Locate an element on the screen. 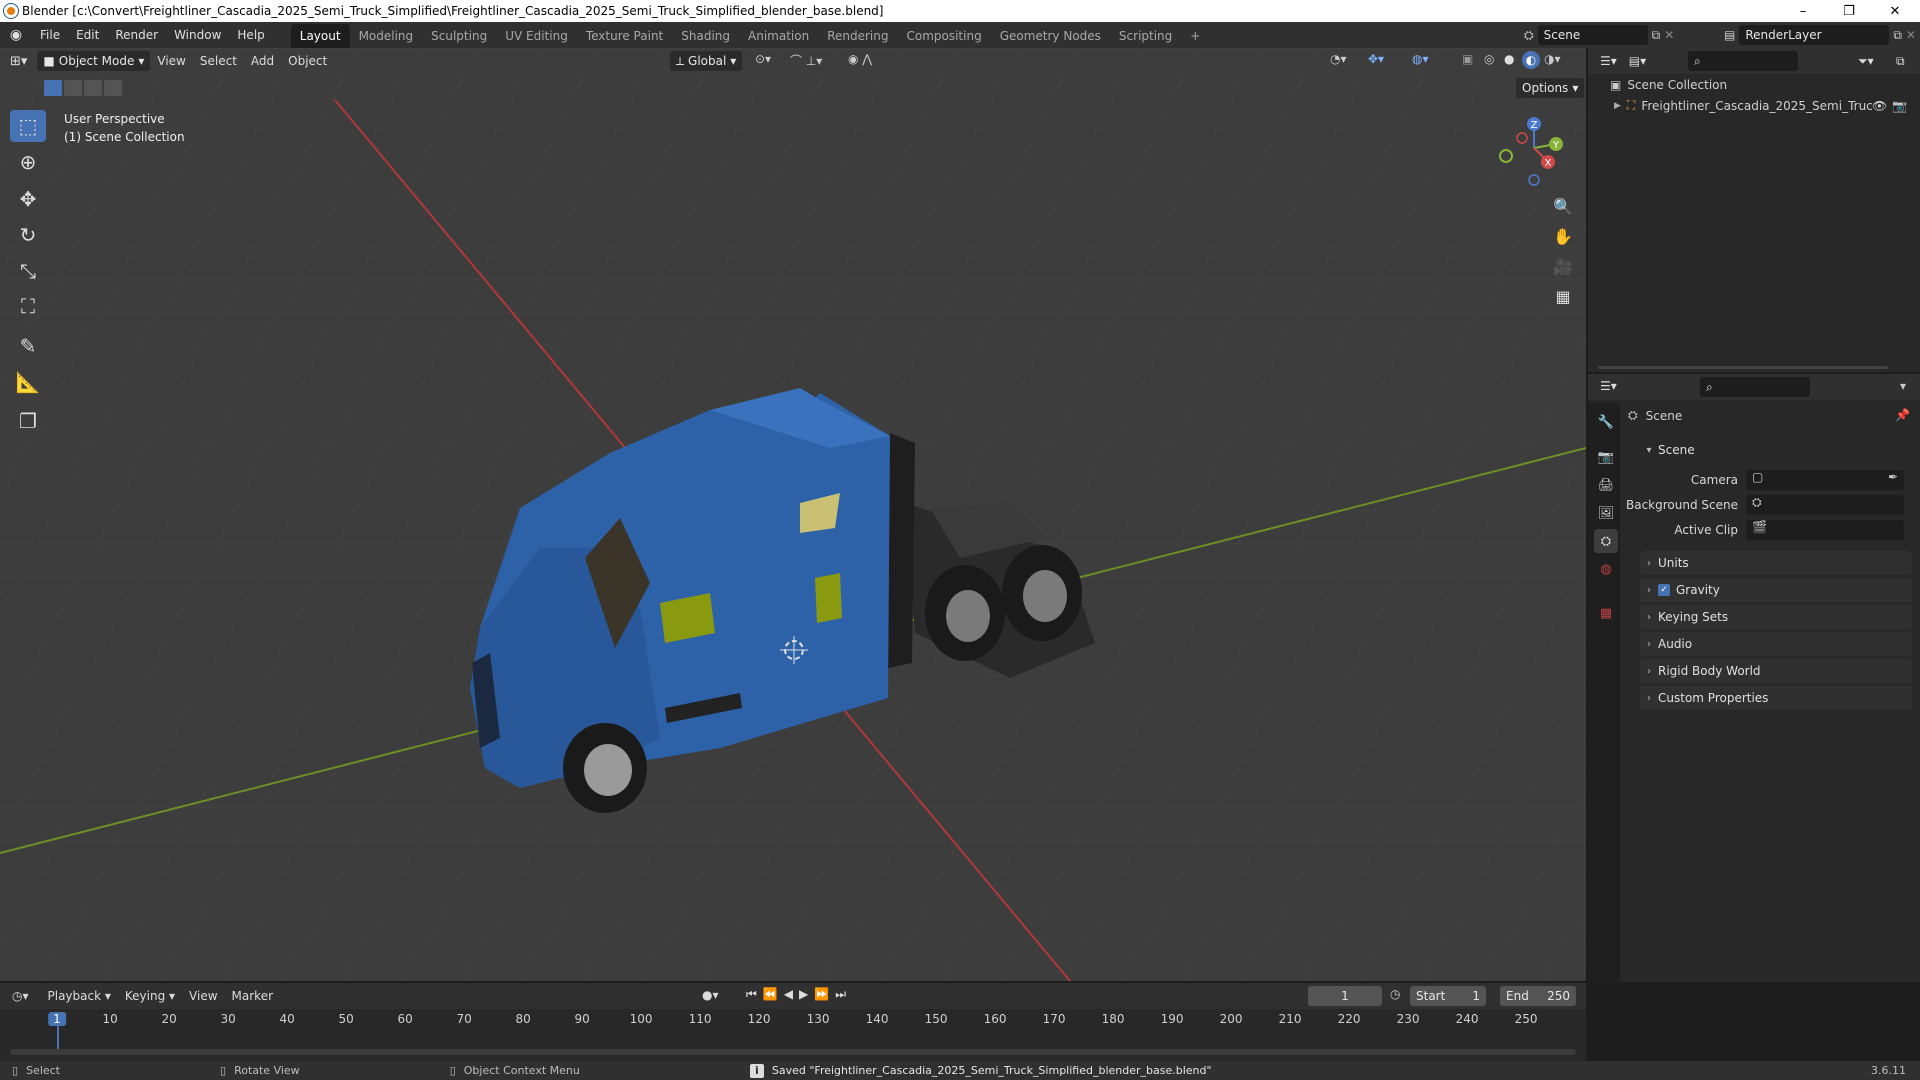 This screenshot has width=1920, height=1080. jump-end-icon: ⏭ is located at coordinates (843, 994).